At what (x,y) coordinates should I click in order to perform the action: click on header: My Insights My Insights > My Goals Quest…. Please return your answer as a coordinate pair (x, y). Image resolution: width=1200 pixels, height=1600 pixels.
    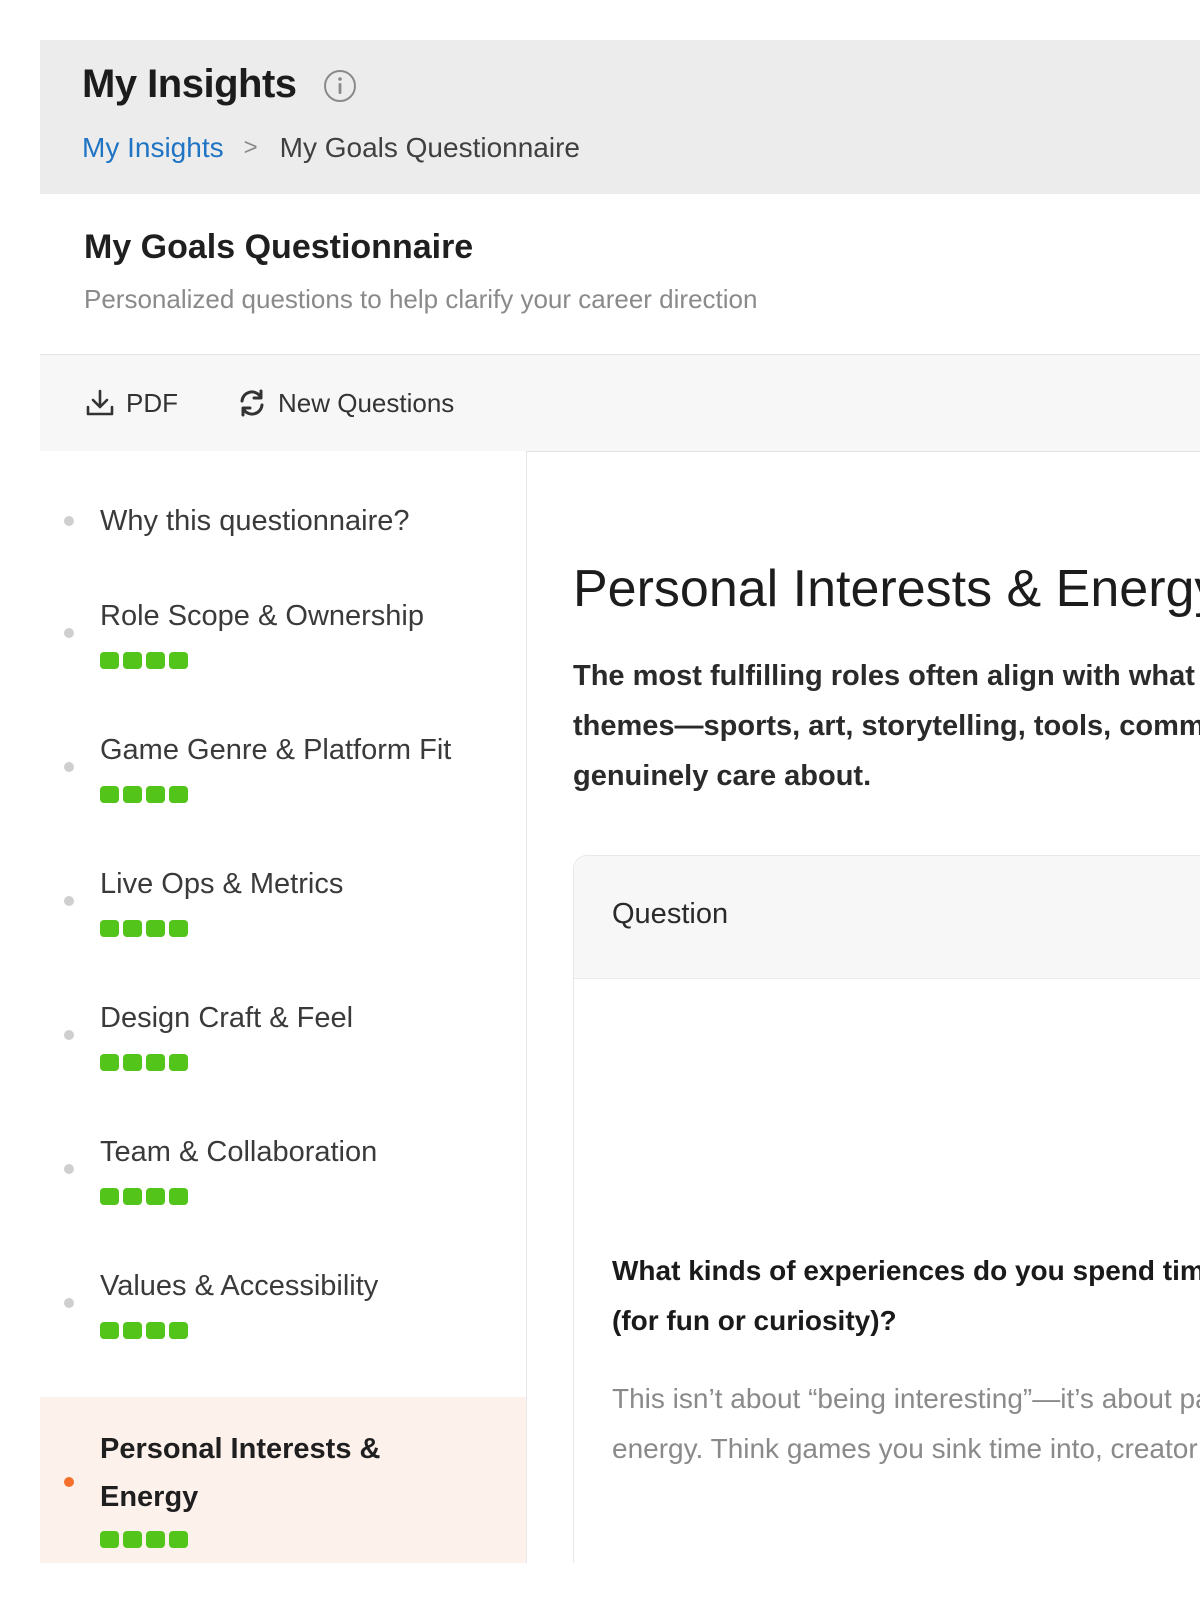
    Looking at the image, I should click on (620, 117).